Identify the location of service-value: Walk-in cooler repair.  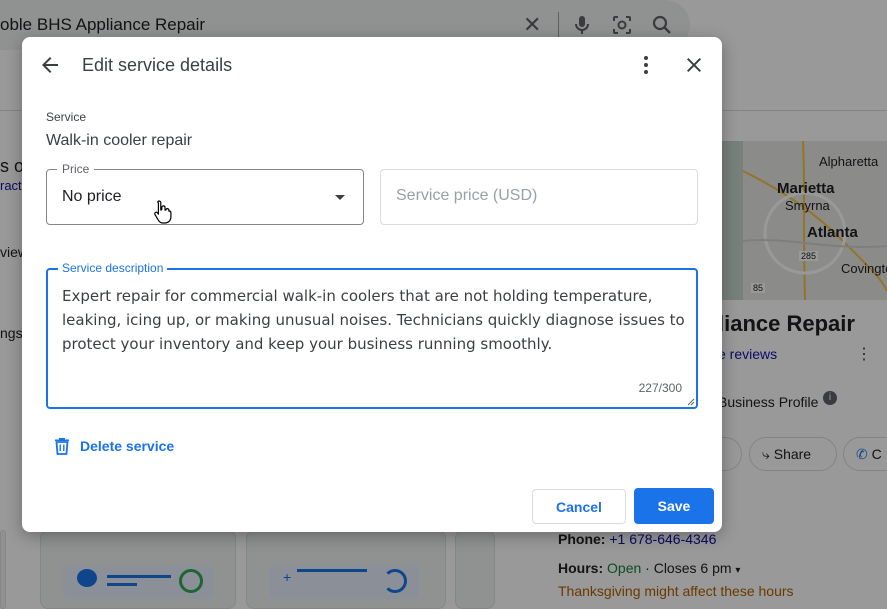
(119, 140).